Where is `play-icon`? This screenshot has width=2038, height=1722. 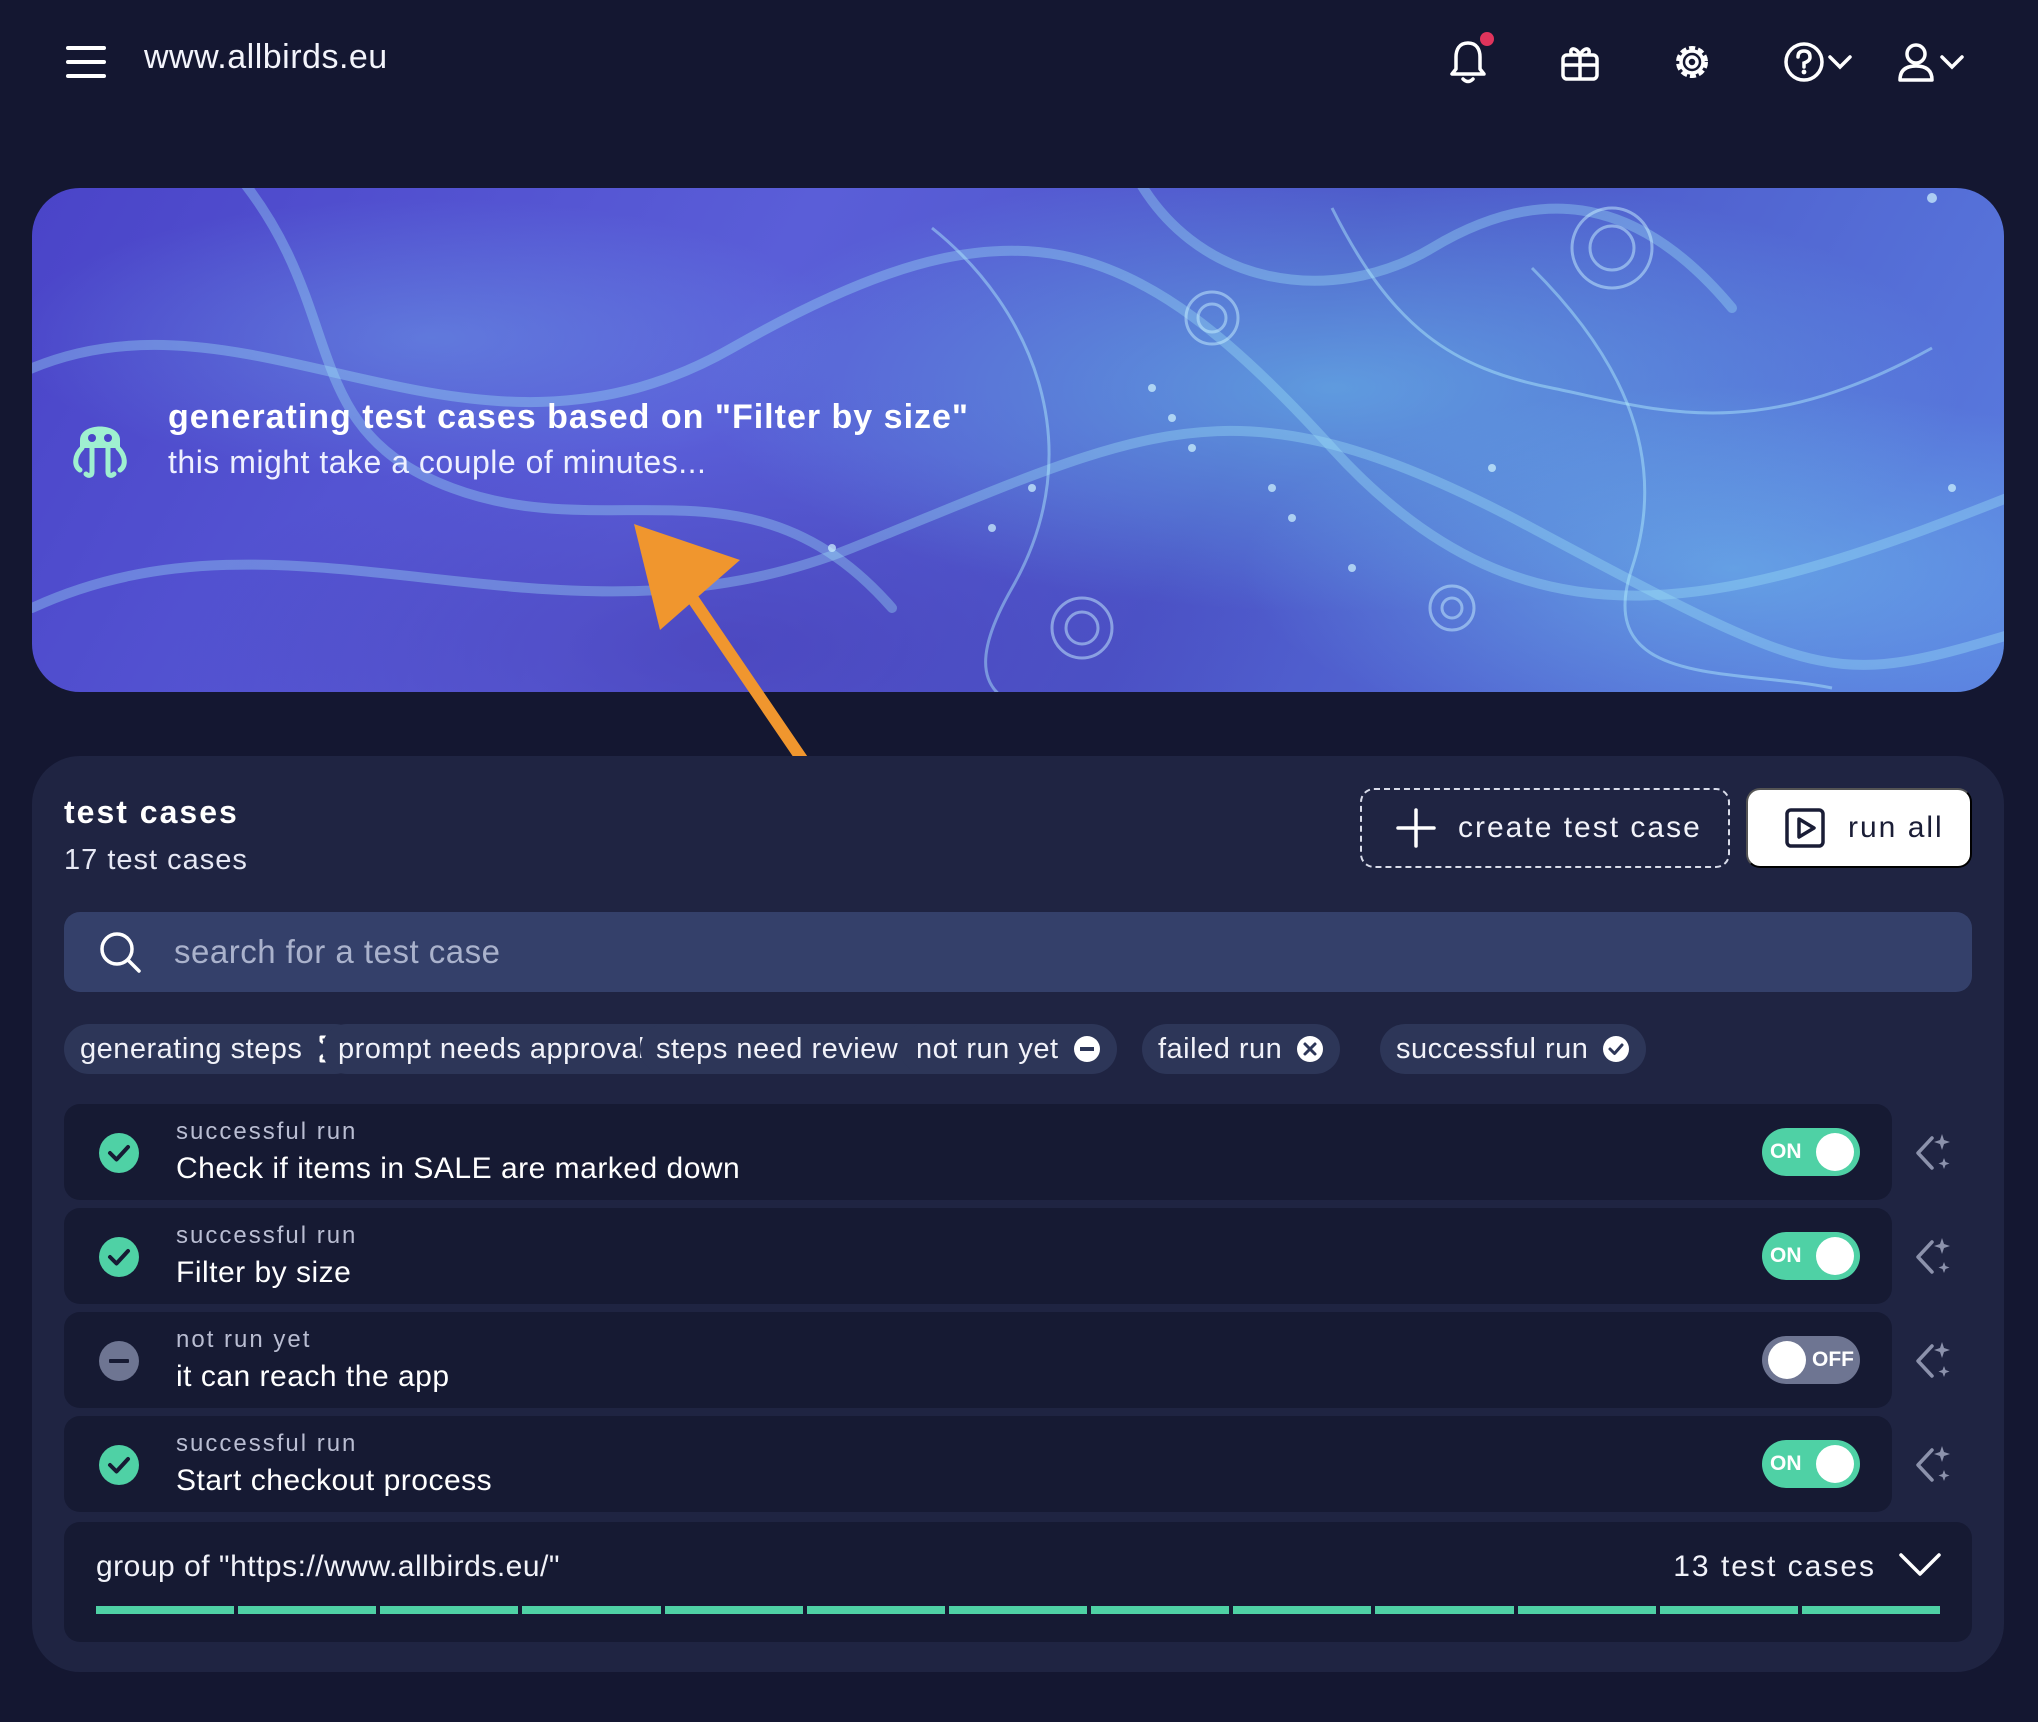 play-icon is located at coordinates (1805, 828).